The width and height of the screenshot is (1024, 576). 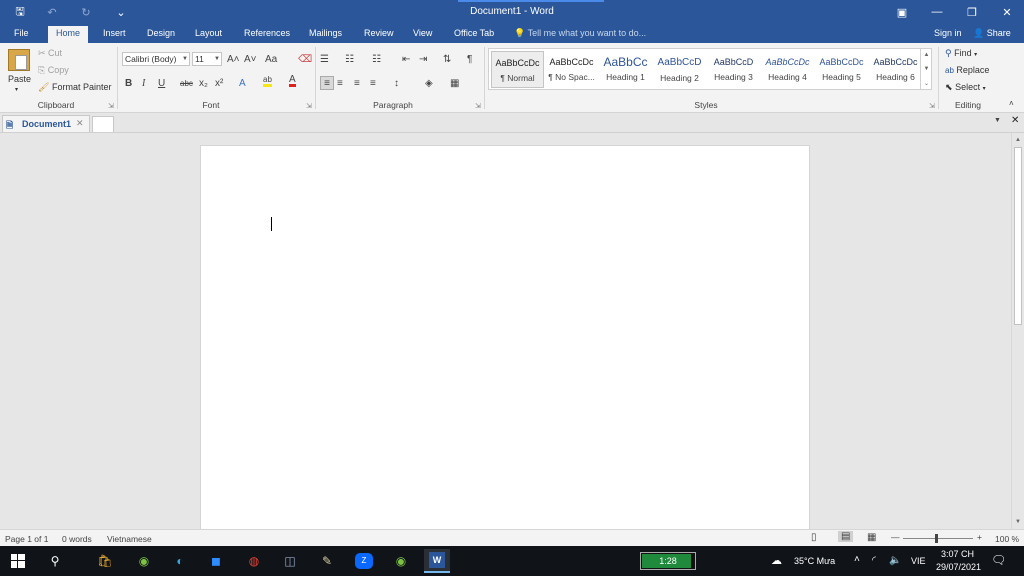 I want to click on zoom-slider-thumb, so click(x=936, y=538).